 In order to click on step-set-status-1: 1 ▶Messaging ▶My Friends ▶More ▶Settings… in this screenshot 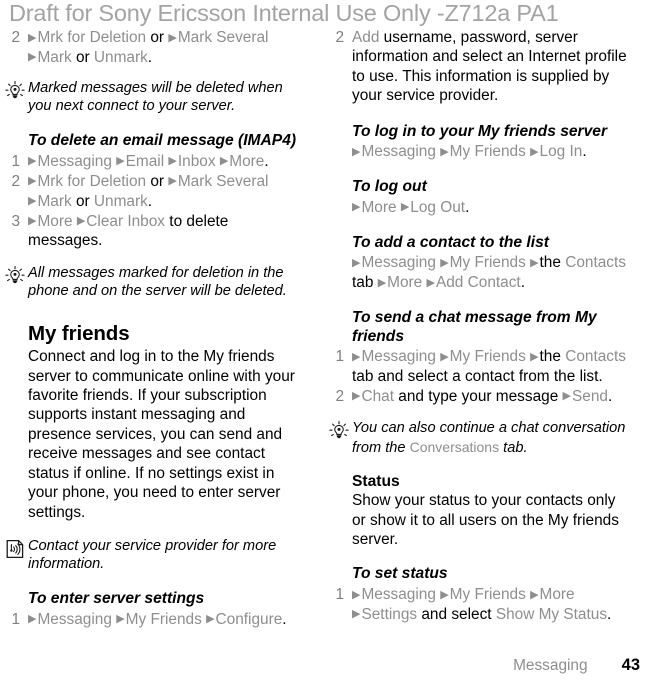, I will do `click(479, 605)`.